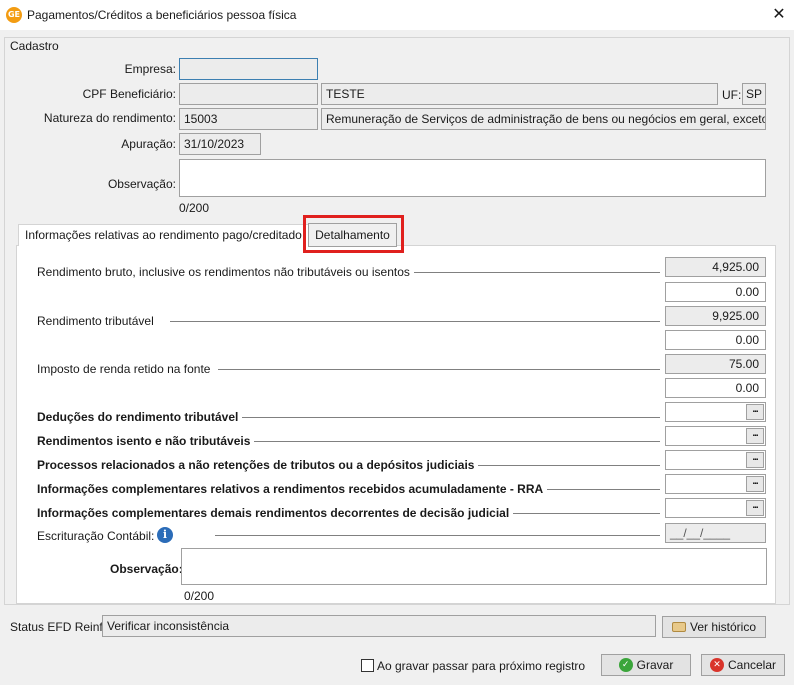  Describe the element at coordinates (519, 94) in the screenshot. I see `beneficiario-name-field: TESTE` at that location.